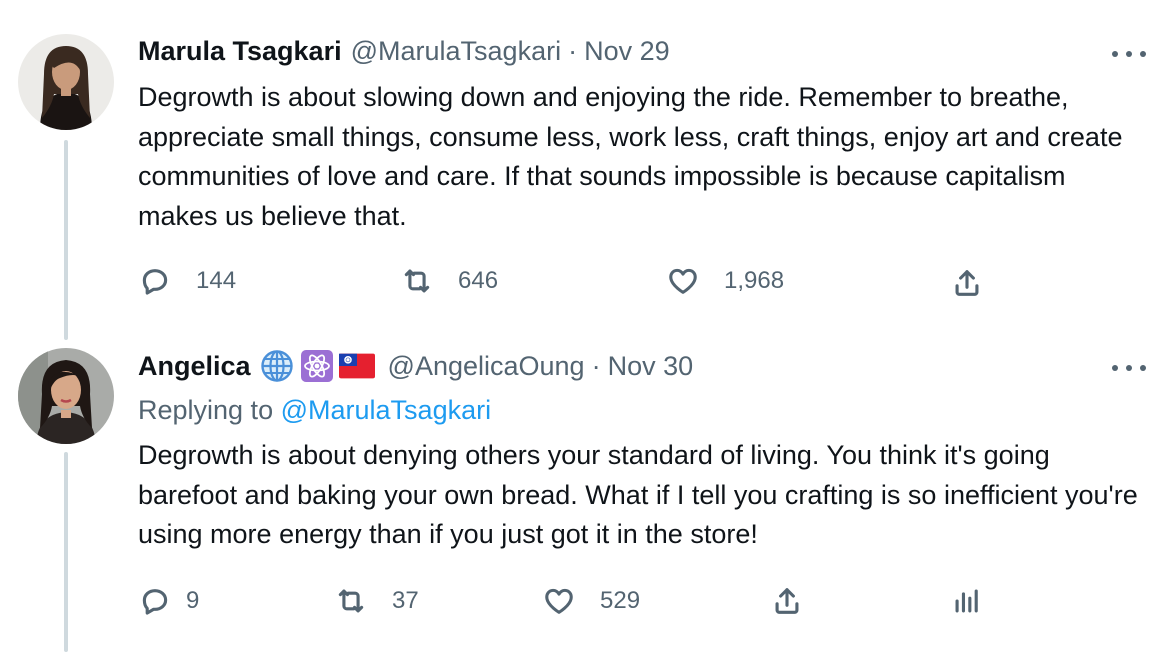  Describe the element at coordinates (193, 600) in the screenshot. I see `reply-count: 9` at that location.